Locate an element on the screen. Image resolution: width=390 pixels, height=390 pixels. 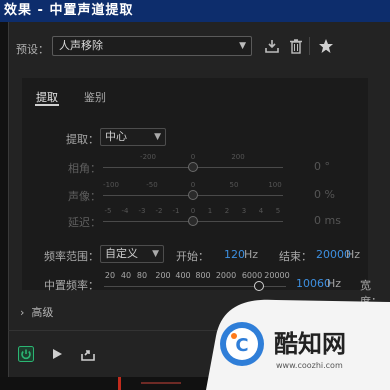
extract-select-value: 中心 is located at coordinates (116, 136).